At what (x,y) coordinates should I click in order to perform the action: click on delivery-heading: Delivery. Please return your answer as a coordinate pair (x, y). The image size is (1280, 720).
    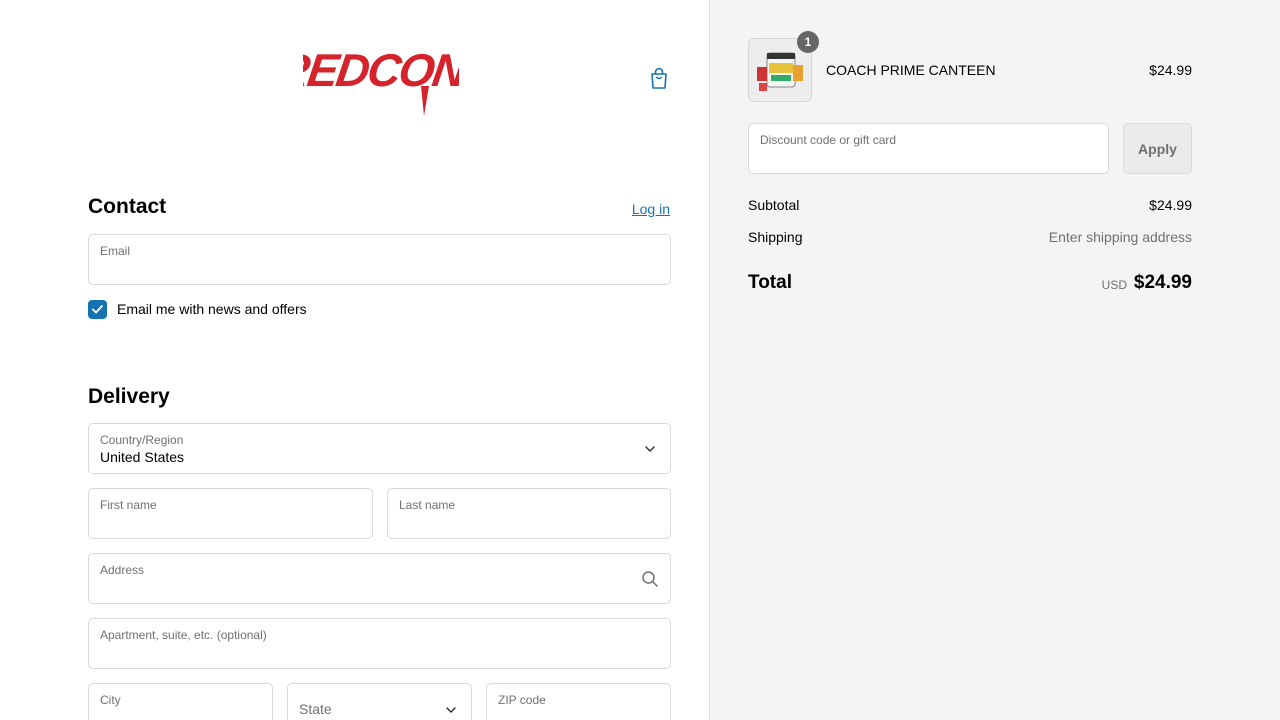
    Looking at the image, I should click on (129, 396).